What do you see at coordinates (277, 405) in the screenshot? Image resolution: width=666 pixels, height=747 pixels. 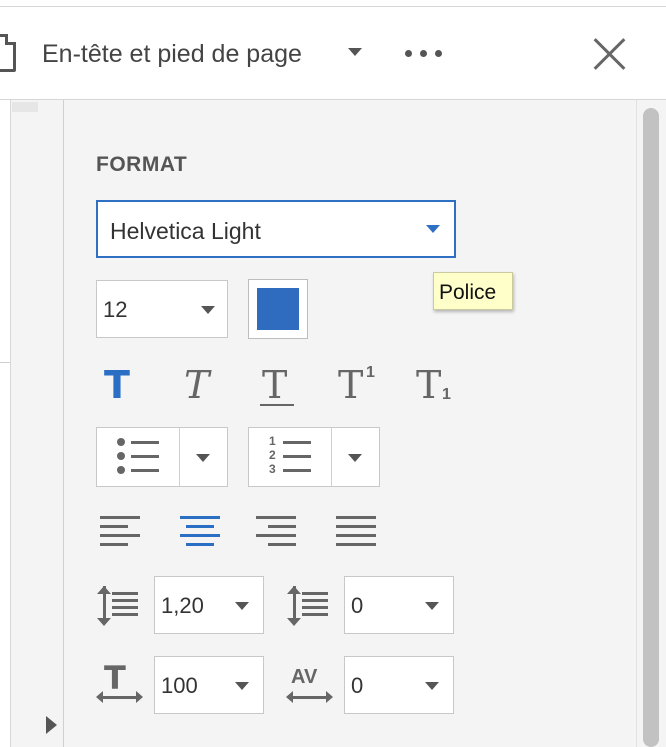 I see `underline-bar` at bounding box center [277, 405].